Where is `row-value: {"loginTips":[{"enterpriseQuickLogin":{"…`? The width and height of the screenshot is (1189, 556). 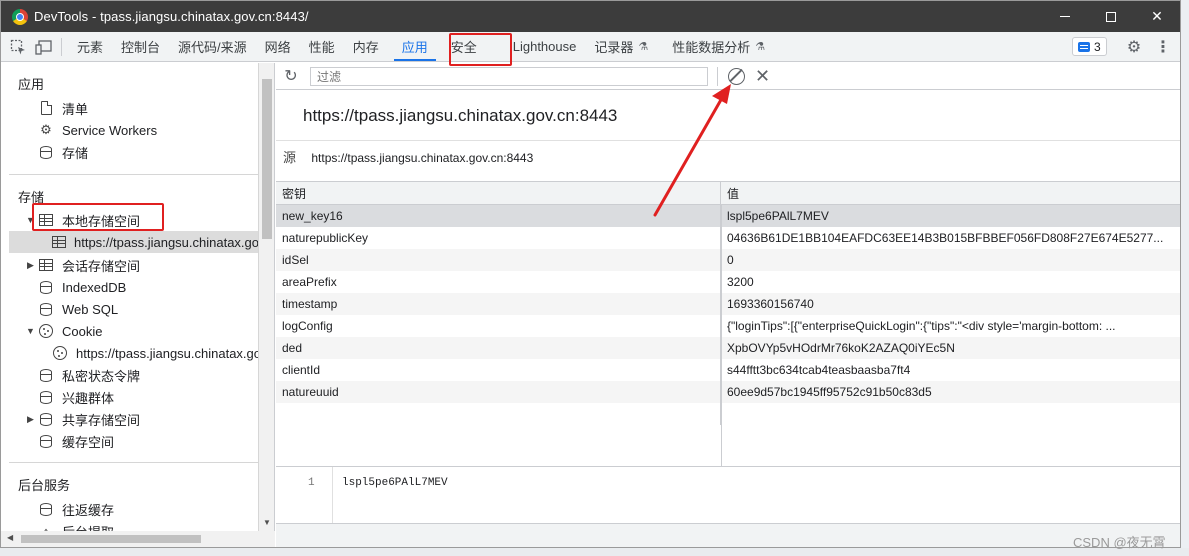
row-value: {"loginTips":[{"enterpriseQuickLogin":{"… is located at coordinates (950, 326).